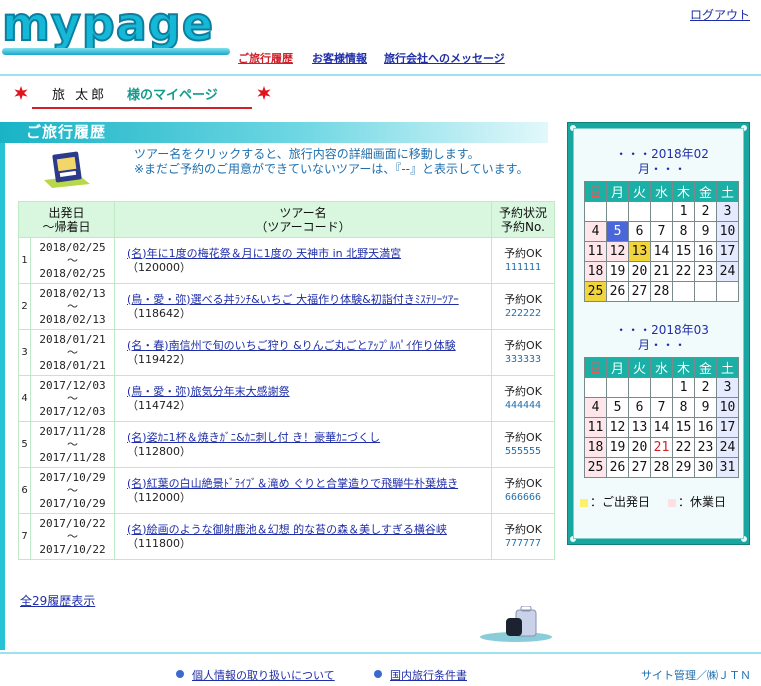 The width and height of the screenshot is (761, 686). What do you see at coordinates (428, 675) in the screenshot?
I see `travel-terms-link: 国内旅行条件書` at bounding box center [428, 675].